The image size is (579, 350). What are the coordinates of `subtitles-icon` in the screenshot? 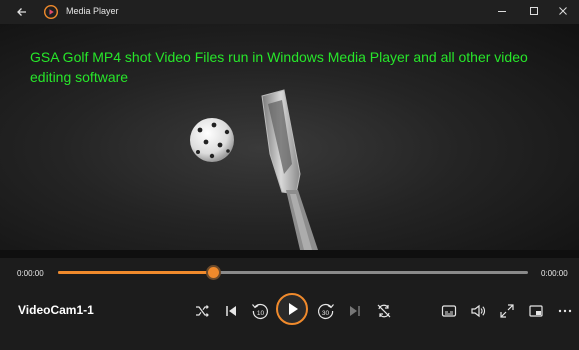 It's located at (449, 311).